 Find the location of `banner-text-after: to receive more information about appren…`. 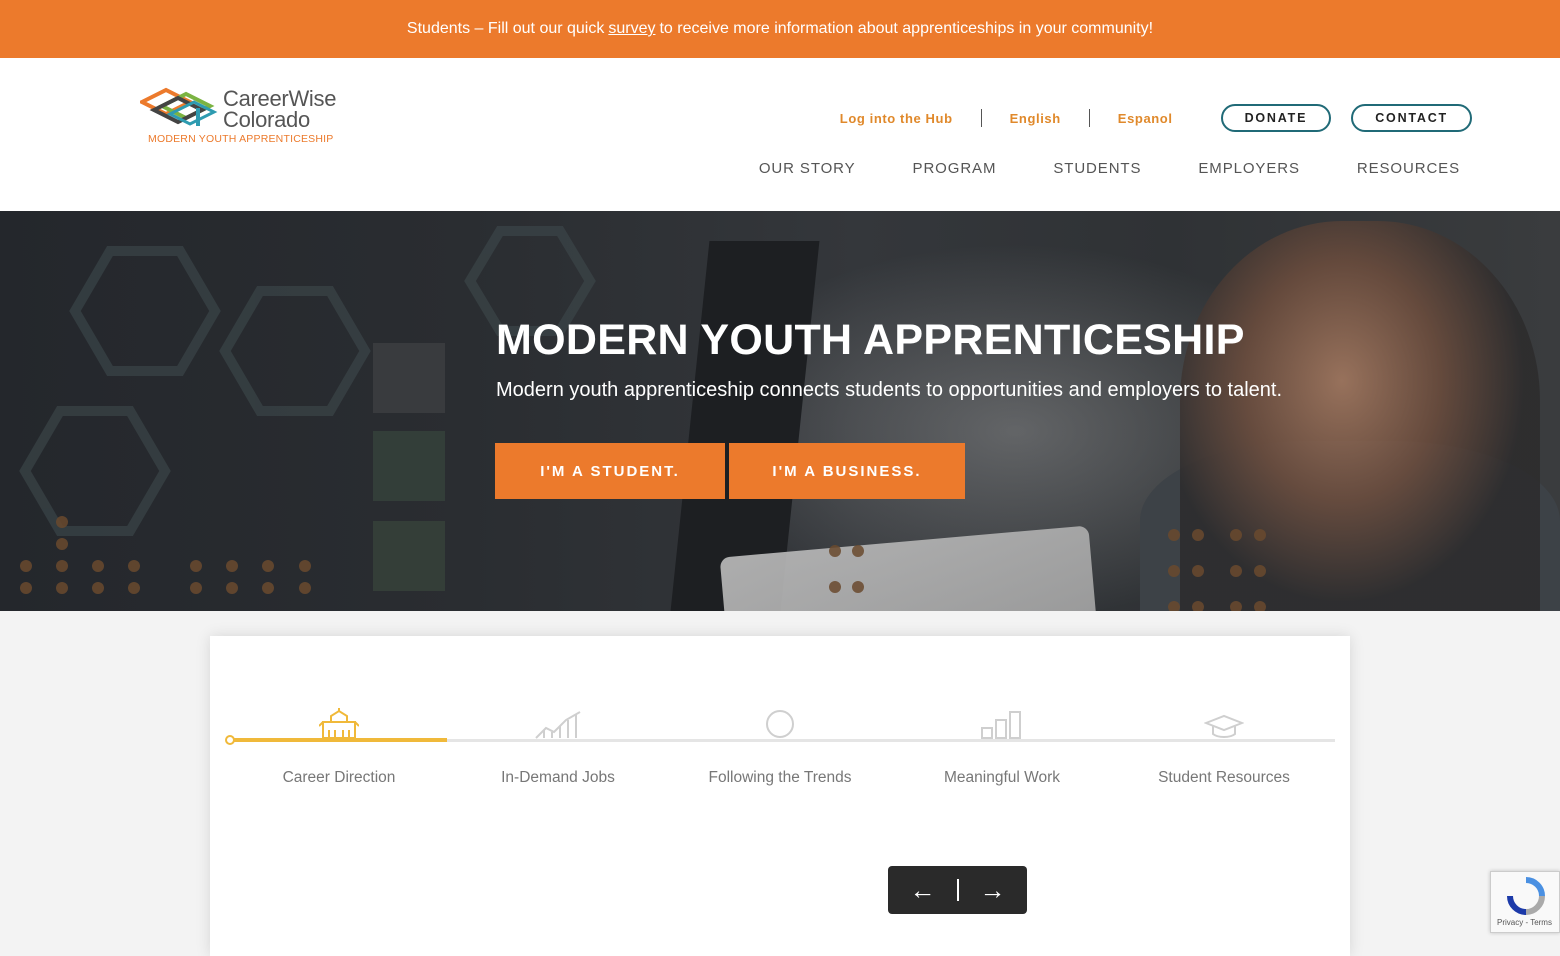

banner-text-after: to receive more information about appren… is located at coordinates (906, 28).